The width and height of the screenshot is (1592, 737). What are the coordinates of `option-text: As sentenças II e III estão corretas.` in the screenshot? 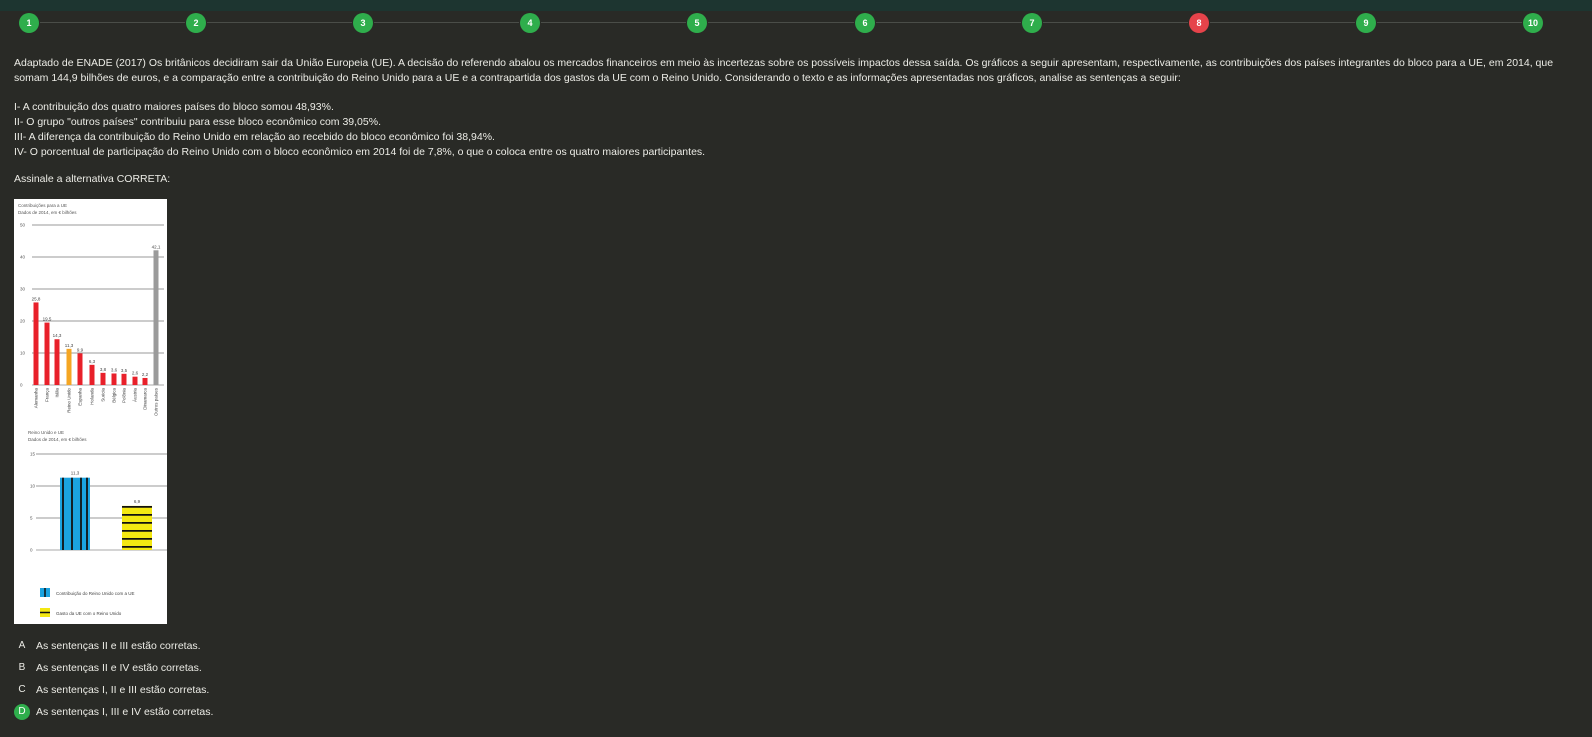 It's located at (118, 646).